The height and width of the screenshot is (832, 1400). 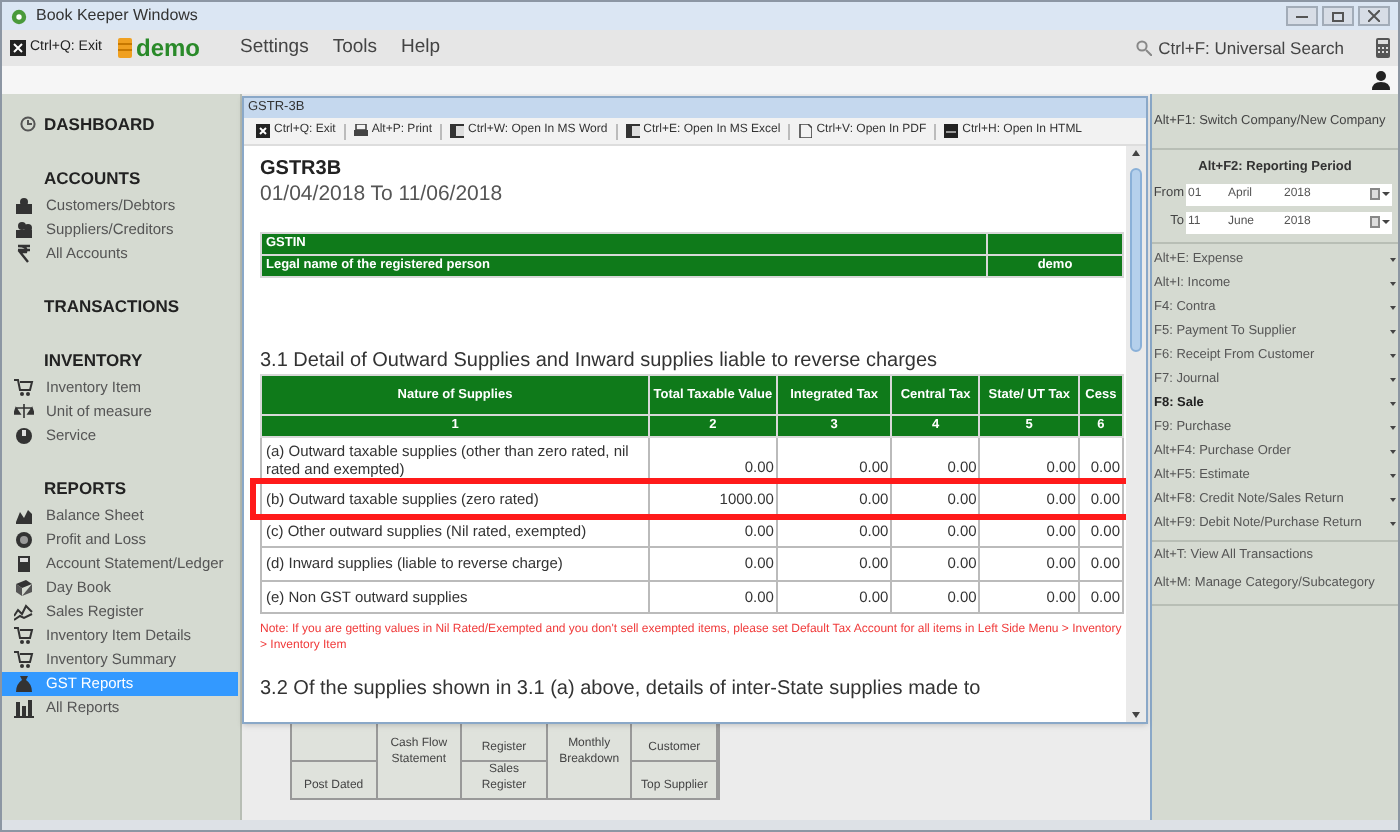 I want to click on menu-item: Help, so click(x=421, y=48).